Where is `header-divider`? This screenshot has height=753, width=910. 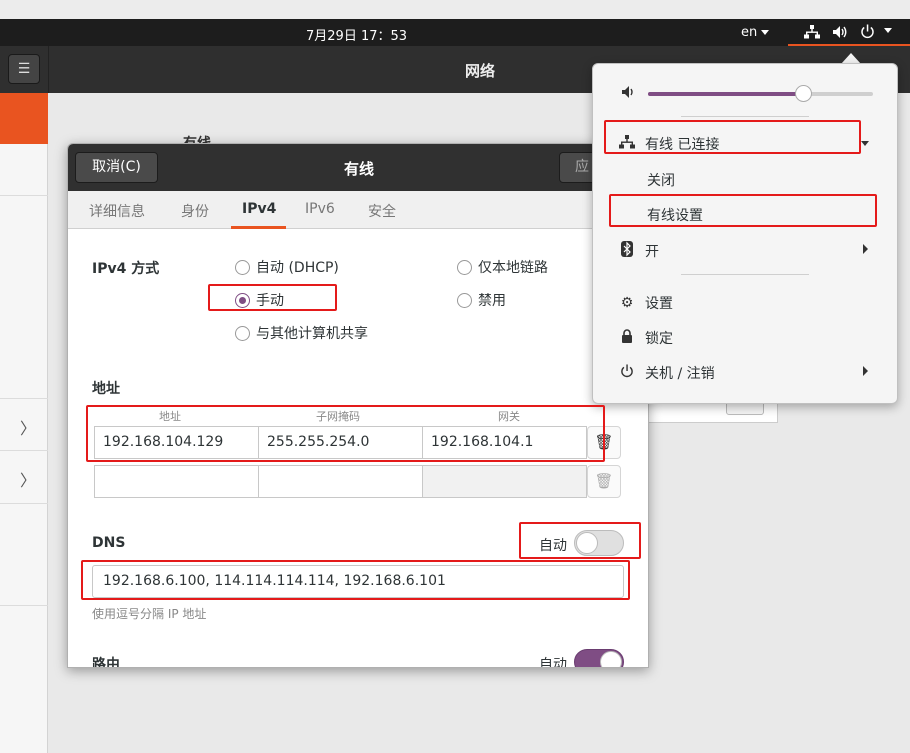 header-divider is located at coordinates (48, 69).